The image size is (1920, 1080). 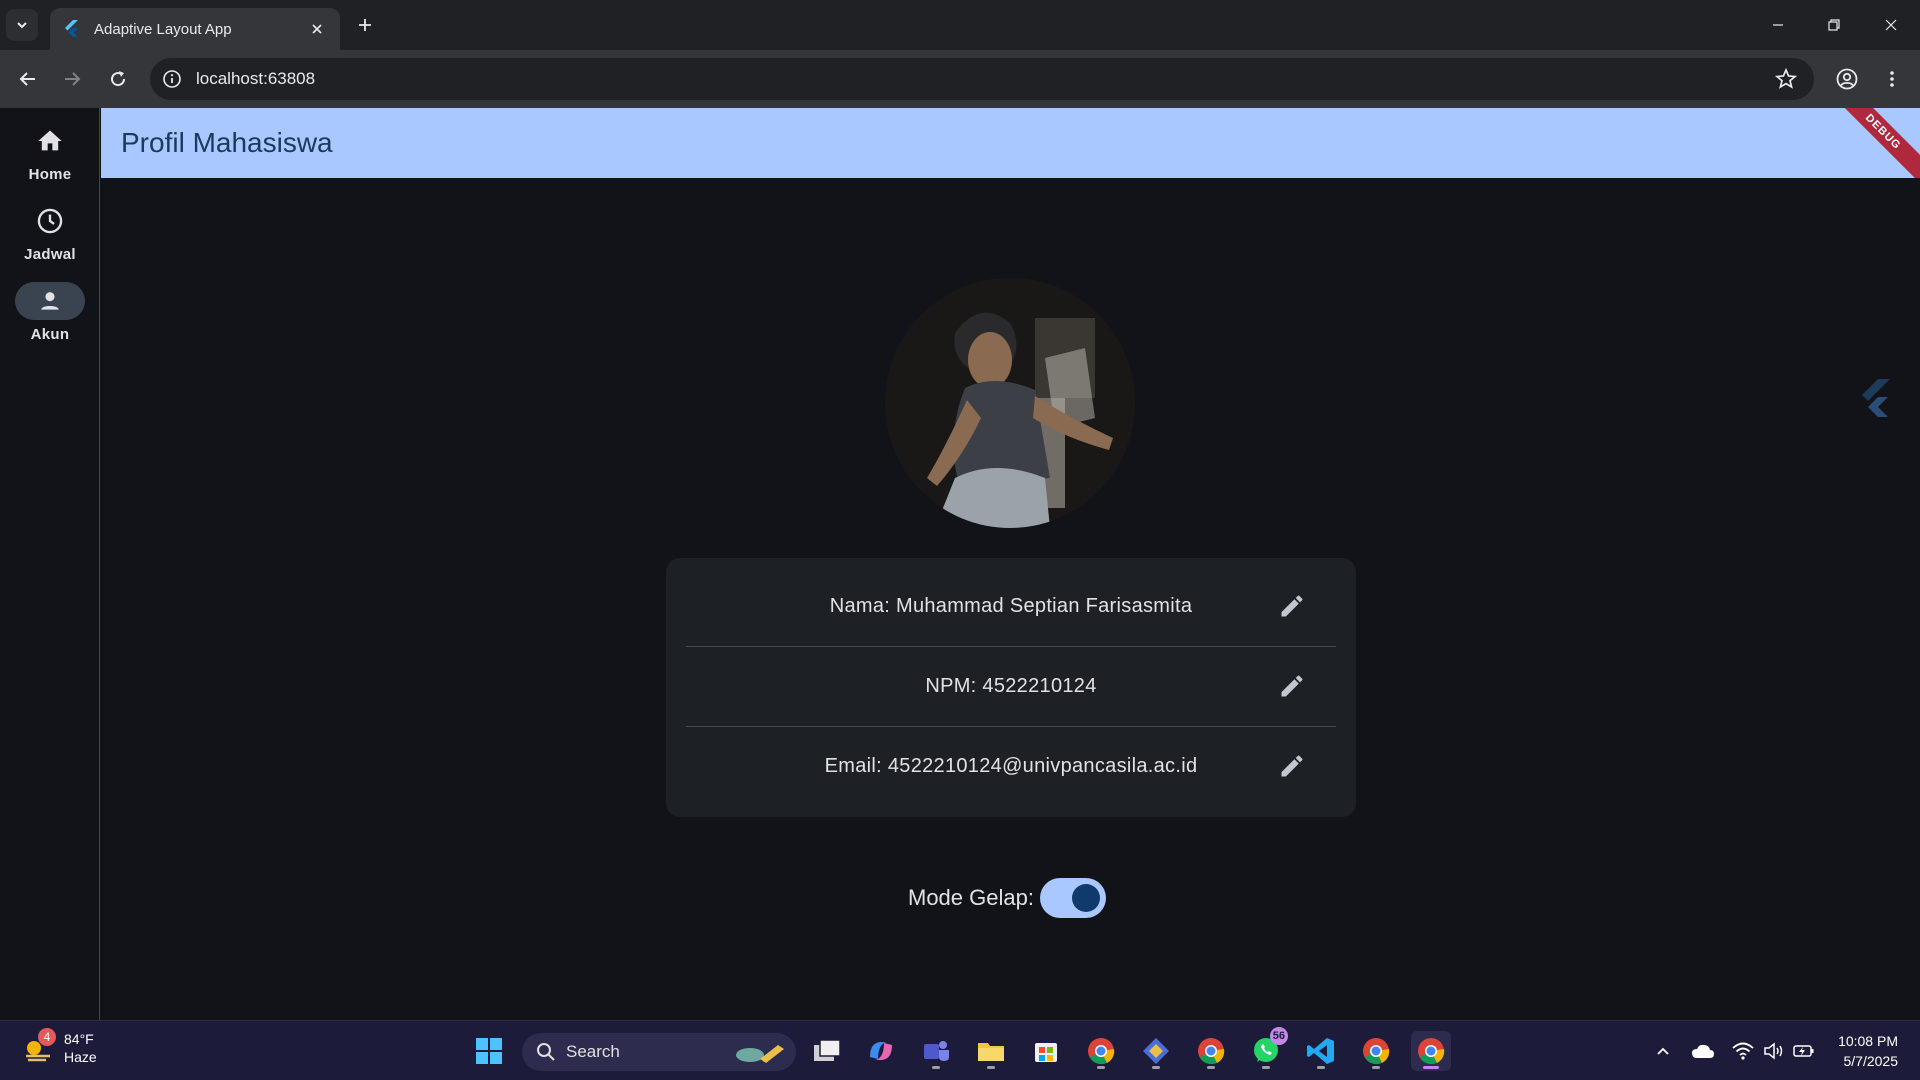 I want to click on tab-close-icon, so click(x=317, y=29).